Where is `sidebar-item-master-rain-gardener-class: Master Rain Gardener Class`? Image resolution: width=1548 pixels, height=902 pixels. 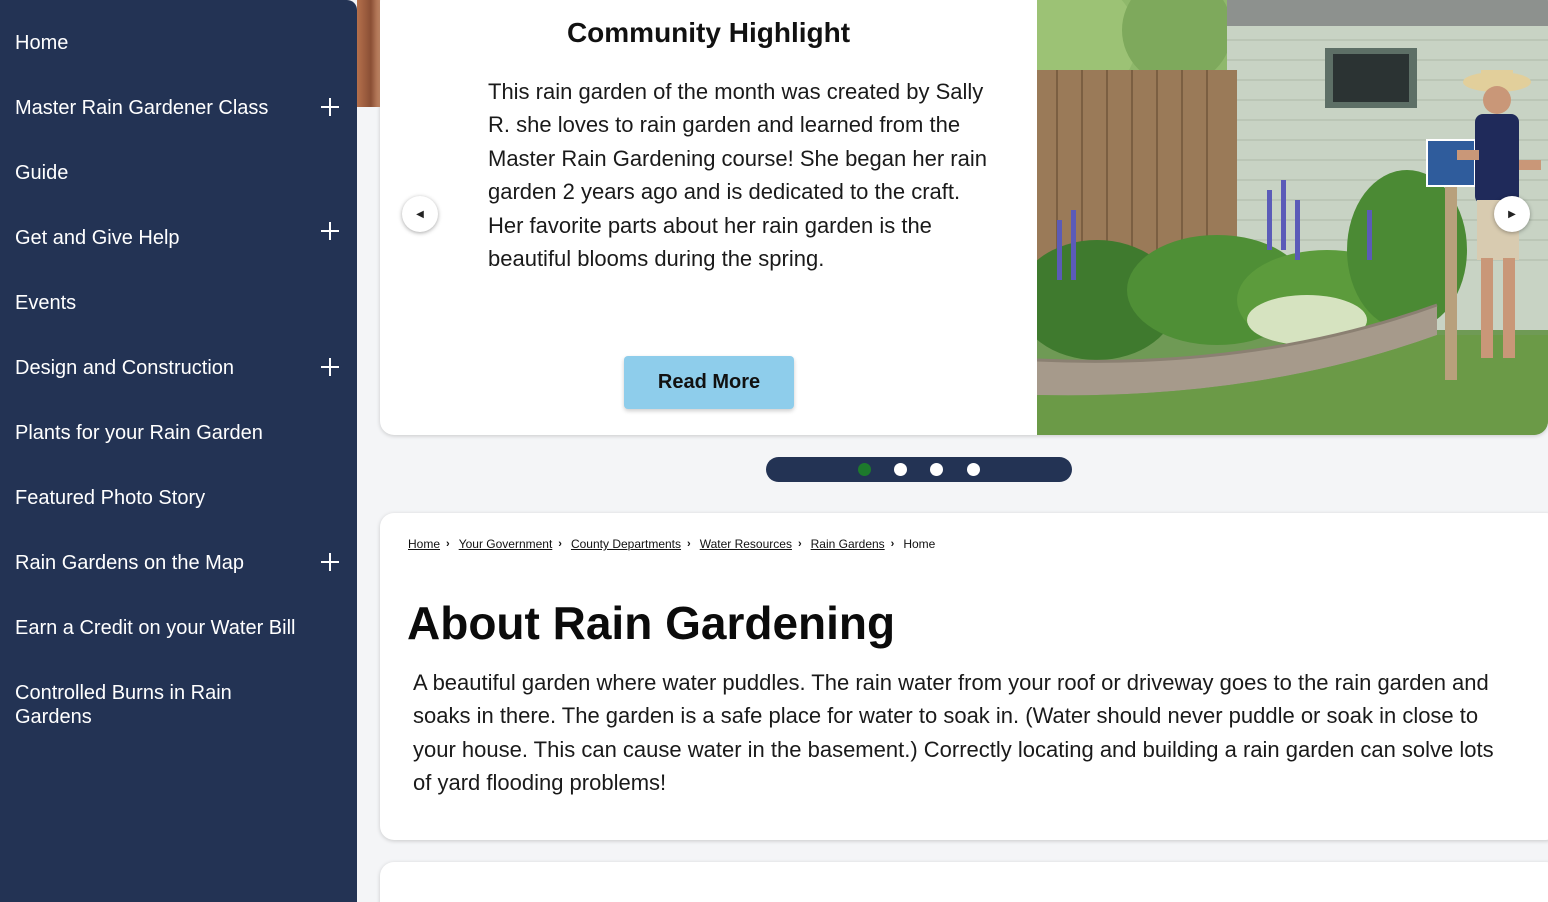 sidebar-item-master-rain-gardener-class: Master Rain Gardener Class is located at coordinates (180, 108).